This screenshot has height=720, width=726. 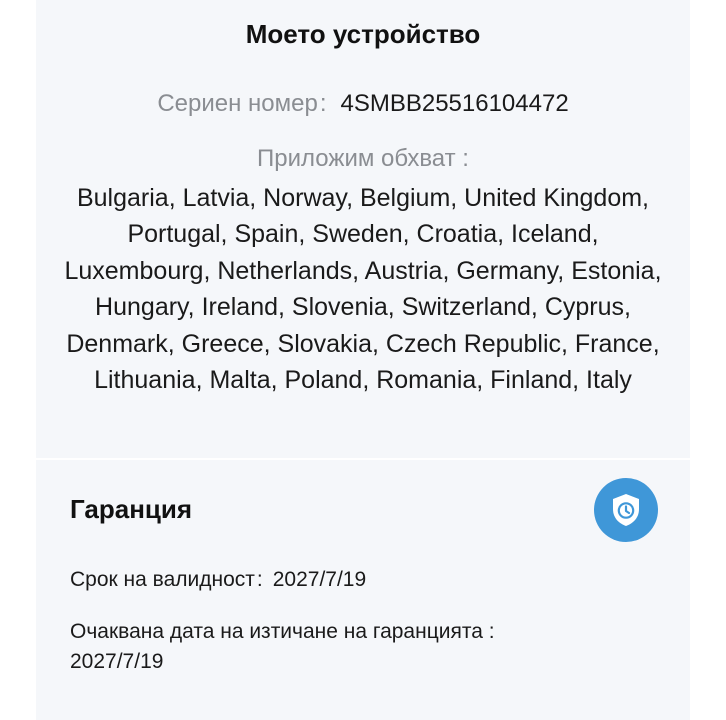 I want to click on serial-number-value: 4SMBB25516104472, so click(x=454, y=103).